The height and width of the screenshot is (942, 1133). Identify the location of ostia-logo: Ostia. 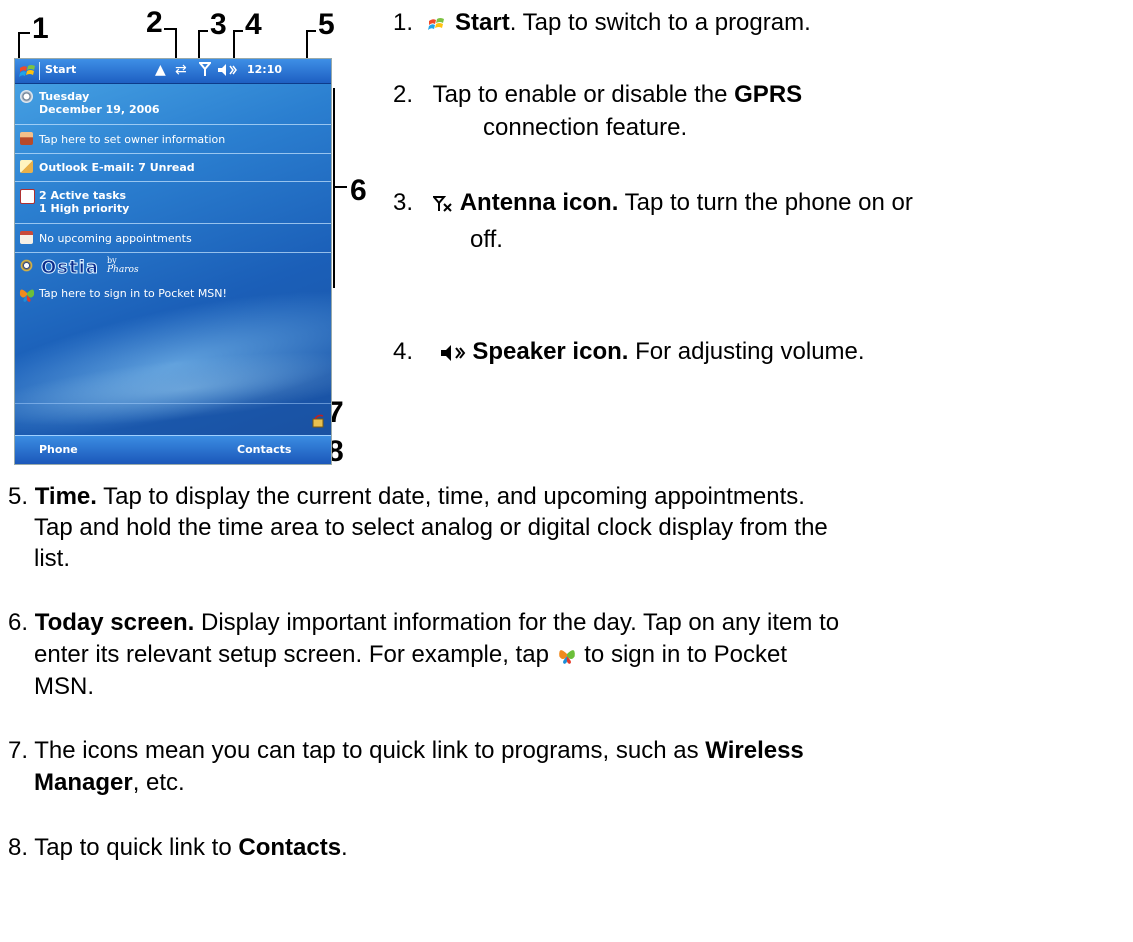
(70, 268).